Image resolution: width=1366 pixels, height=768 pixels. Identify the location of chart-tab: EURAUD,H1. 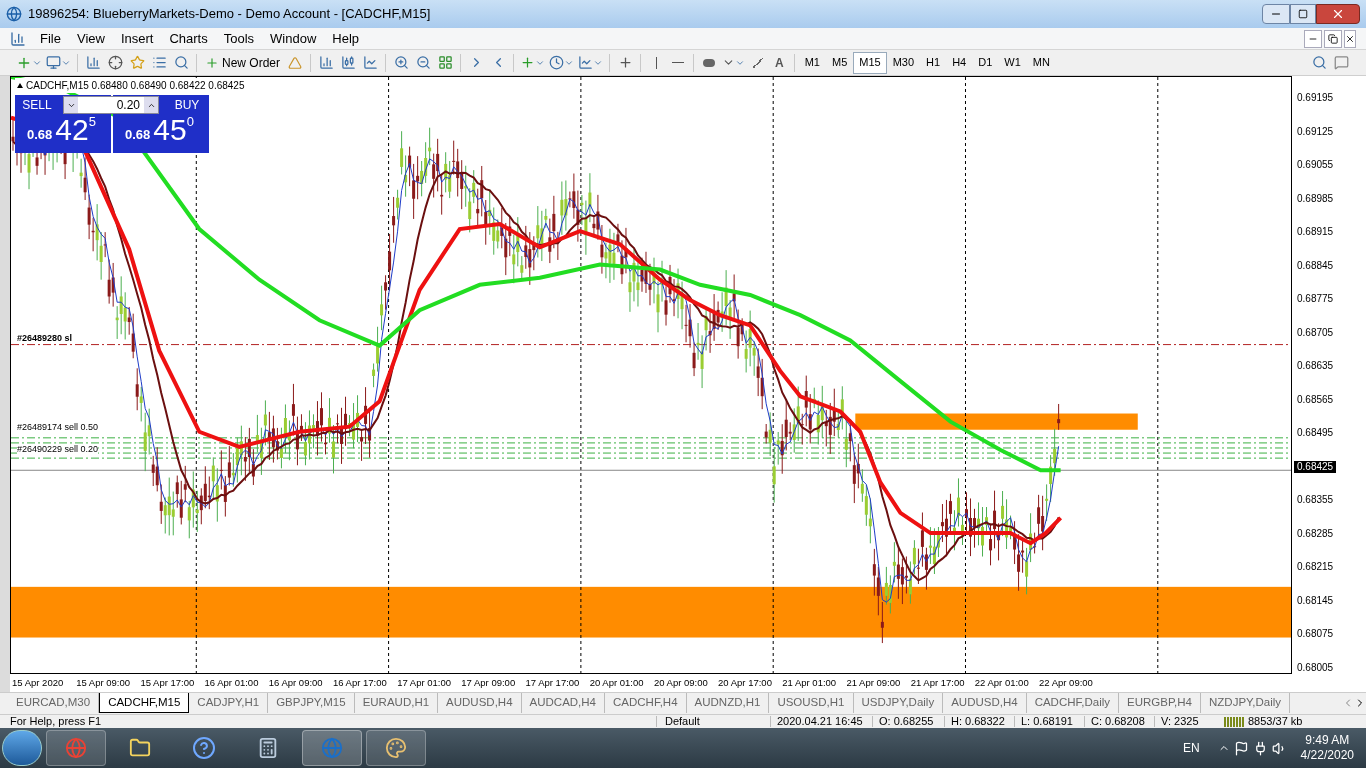
(396, 703).